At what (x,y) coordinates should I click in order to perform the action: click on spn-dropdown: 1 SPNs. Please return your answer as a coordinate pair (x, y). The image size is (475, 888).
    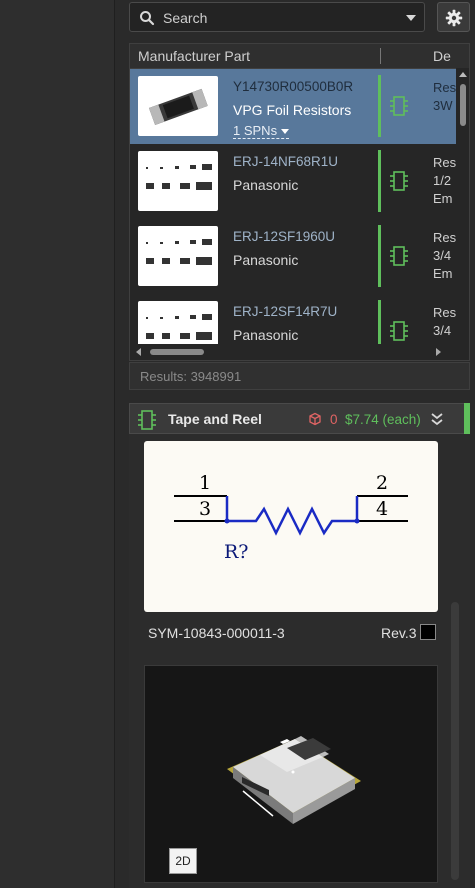
    Looking at the image, I should click on (261, 131).